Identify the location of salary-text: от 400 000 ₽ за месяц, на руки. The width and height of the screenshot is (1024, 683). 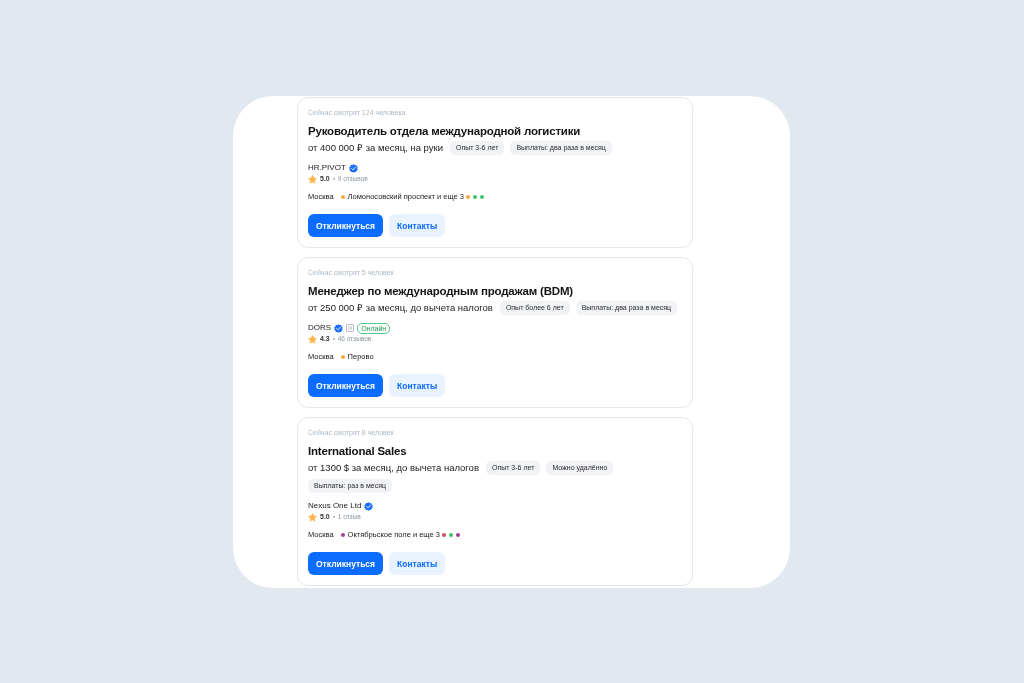
(375, 148).